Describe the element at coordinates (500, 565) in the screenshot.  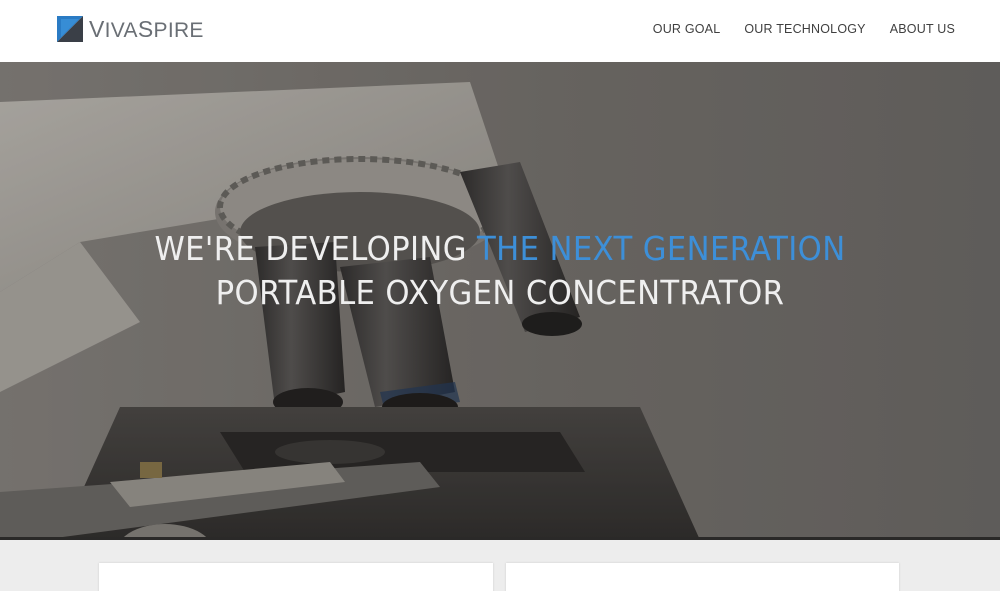
I see `content-cards` at that location.